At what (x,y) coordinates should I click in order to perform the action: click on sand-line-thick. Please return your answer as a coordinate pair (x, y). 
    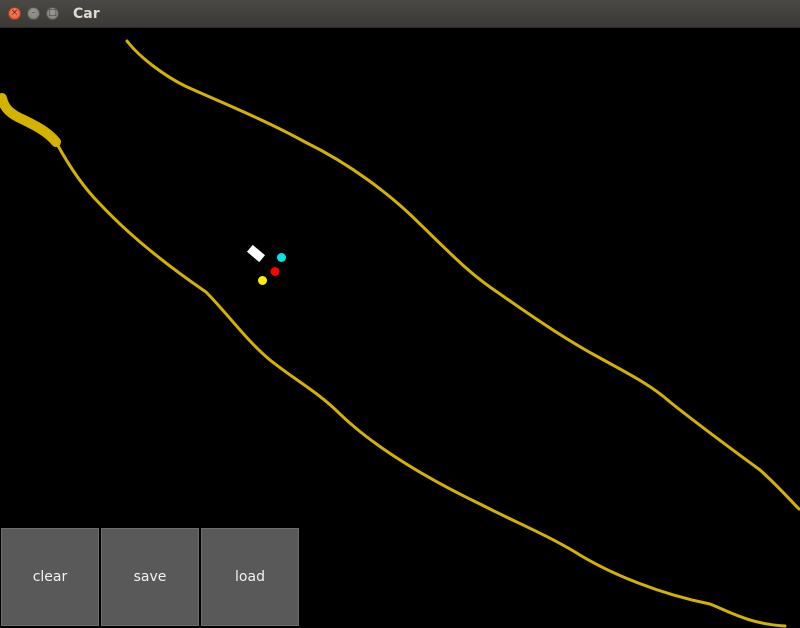
    Looking at the image, I should click on (30, 120).